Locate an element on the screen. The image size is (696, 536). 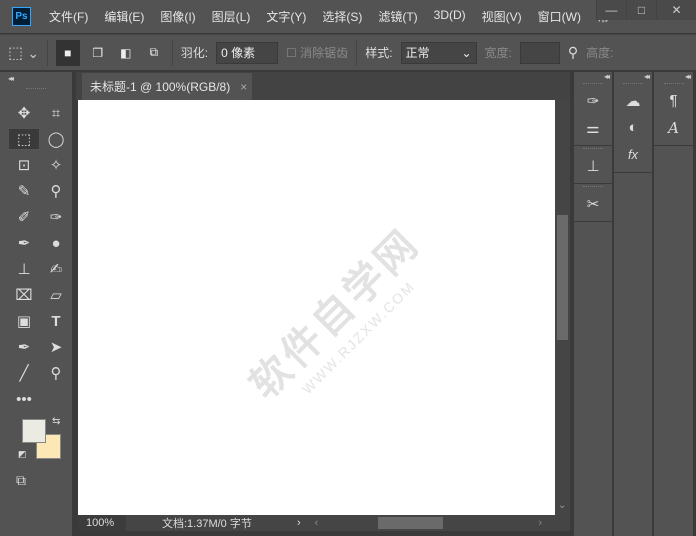
eyedropper-tool-icon: ⚲ is located at coordinates (56, 191).